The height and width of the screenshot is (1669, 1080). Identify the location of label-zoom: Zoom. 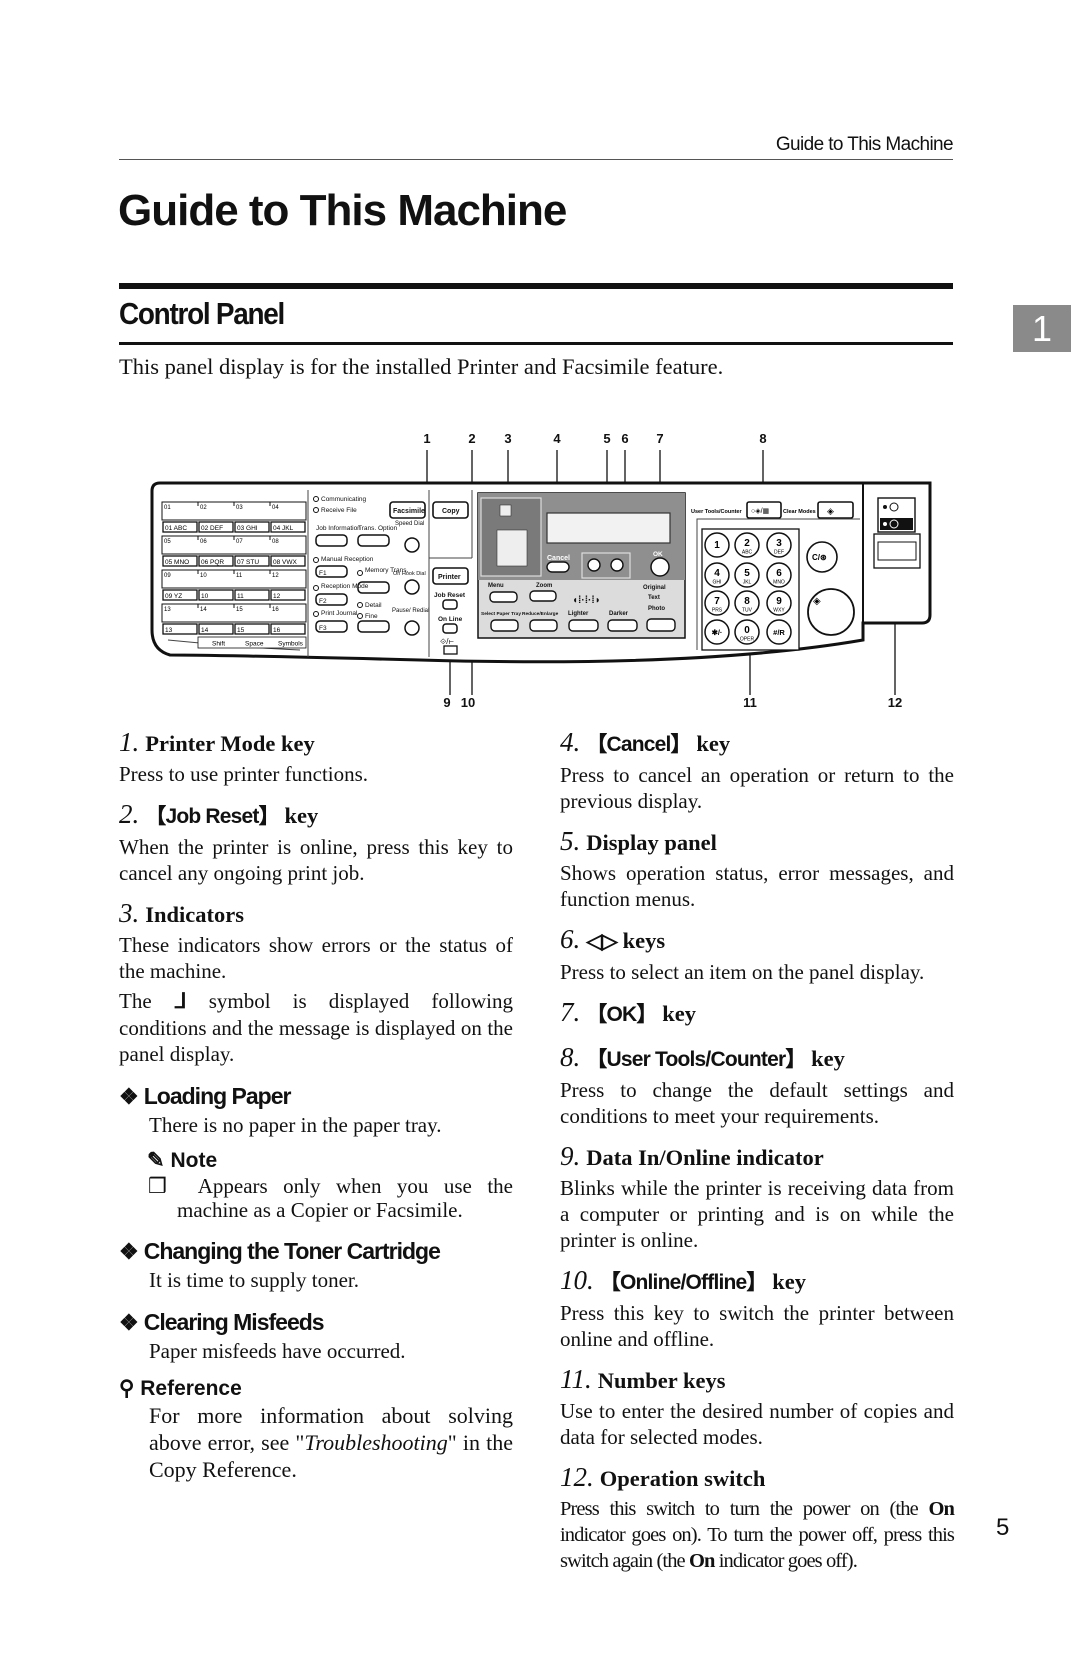
(544, 586).